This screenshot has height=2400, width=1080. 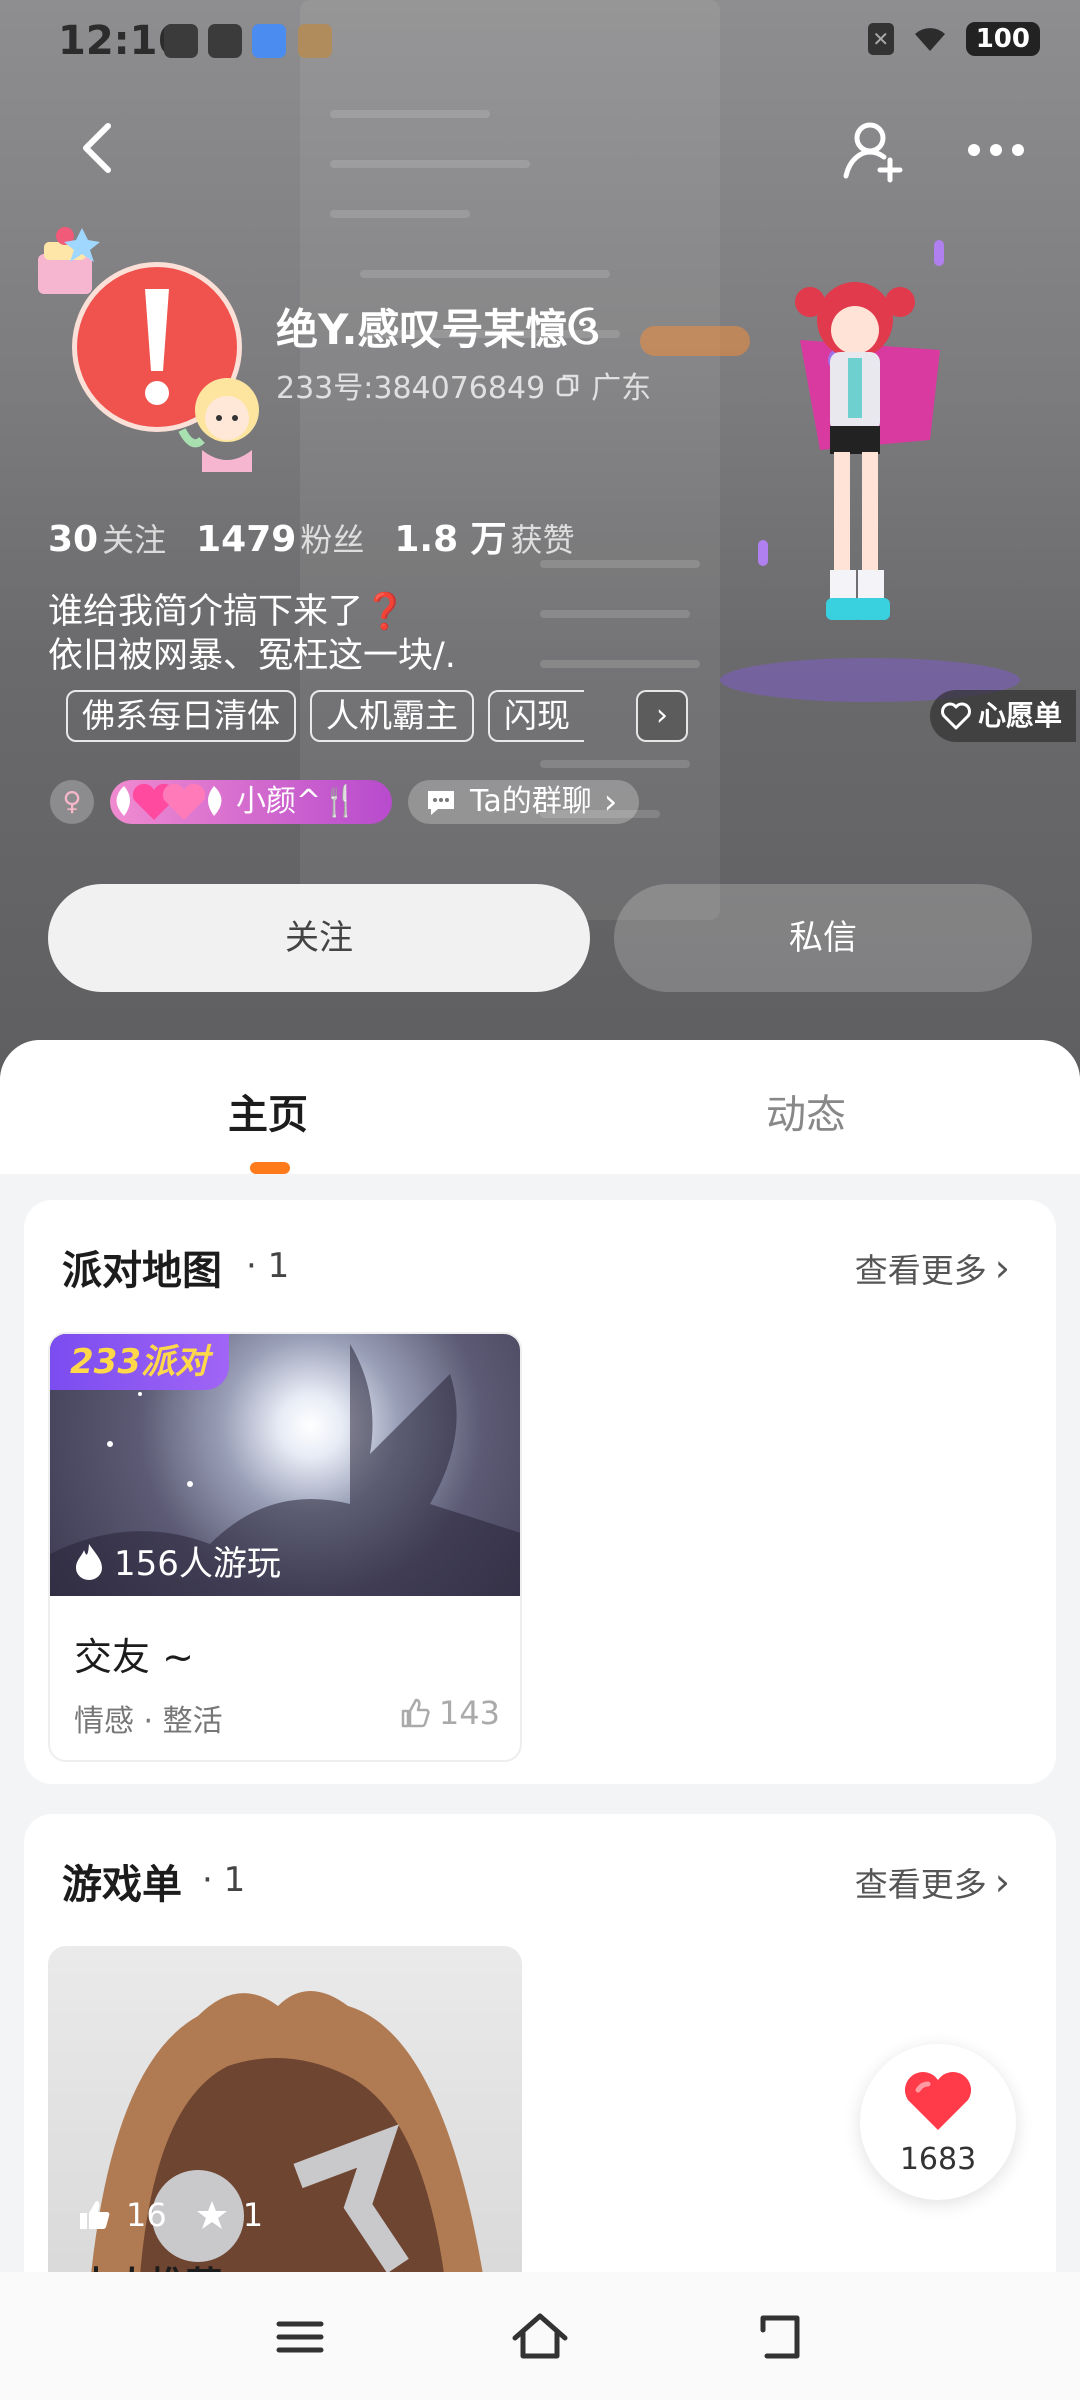 What do you see at coordinates (72, 802) in the screenshot?
I see `gender-female-icon: ♀` at bounding box center [72, 802].